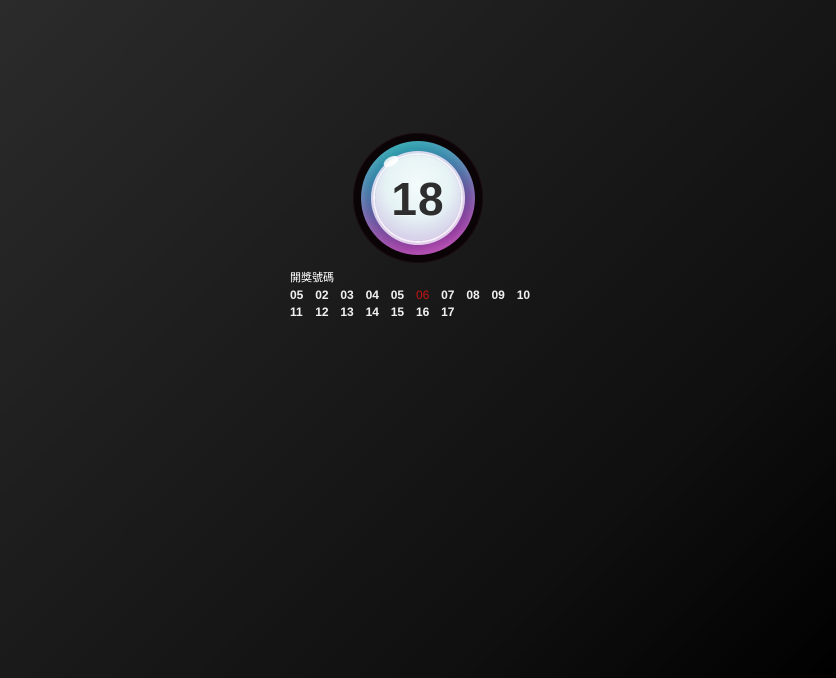 The image size is (836, 678). What do you see at coordinates (448, 312) in the screenshot?
I see `drawn-number: 17` at bounding box center [448, 312].